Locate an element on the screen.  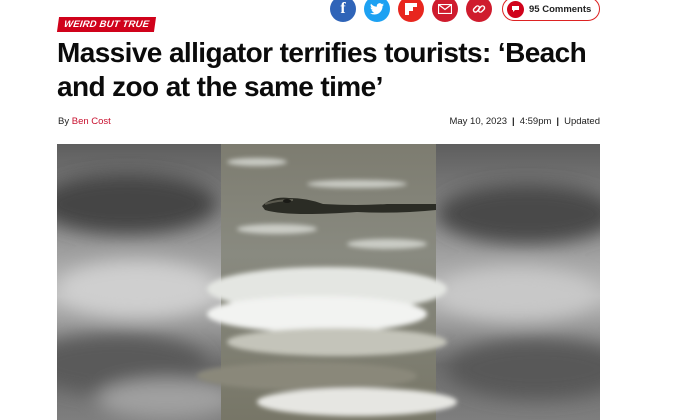
link-icon is located at coordinates (479, 9).